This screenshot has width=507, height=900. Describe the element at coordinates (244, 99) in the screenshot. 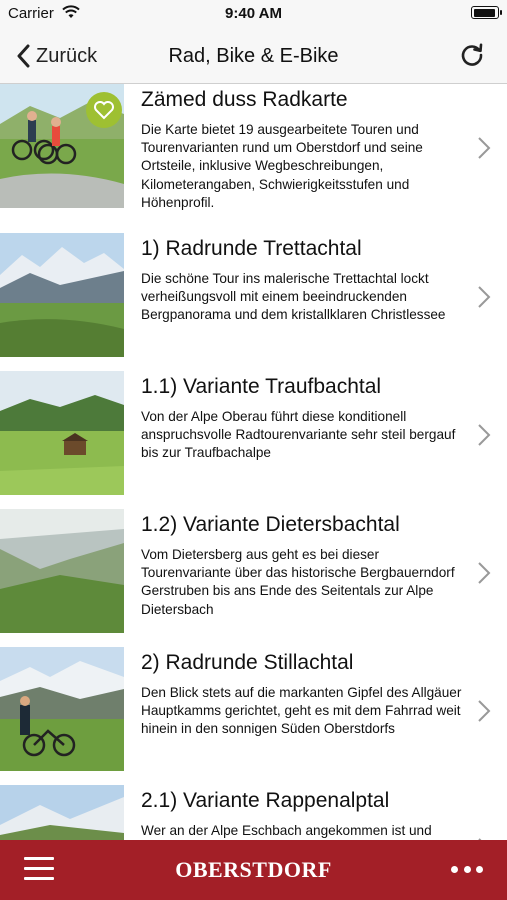

I see `tour-title: Zämed duss Radkarte` at that location.